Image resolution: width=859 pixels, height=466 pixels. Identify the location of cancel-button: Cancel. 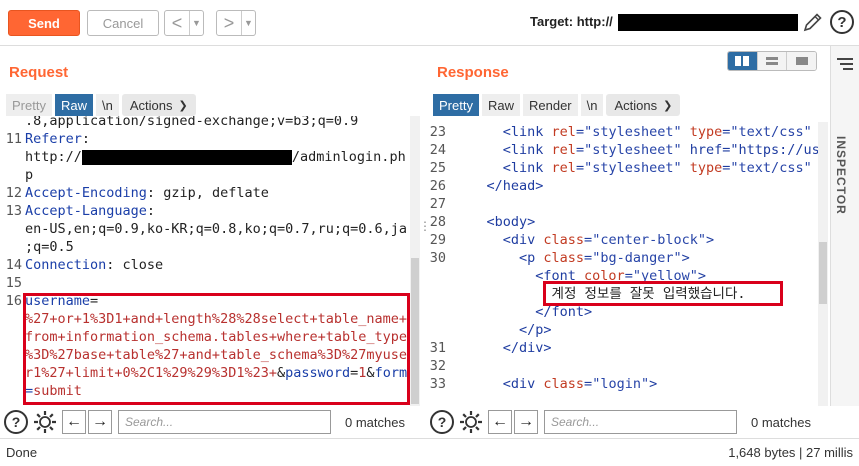
(123, 23).